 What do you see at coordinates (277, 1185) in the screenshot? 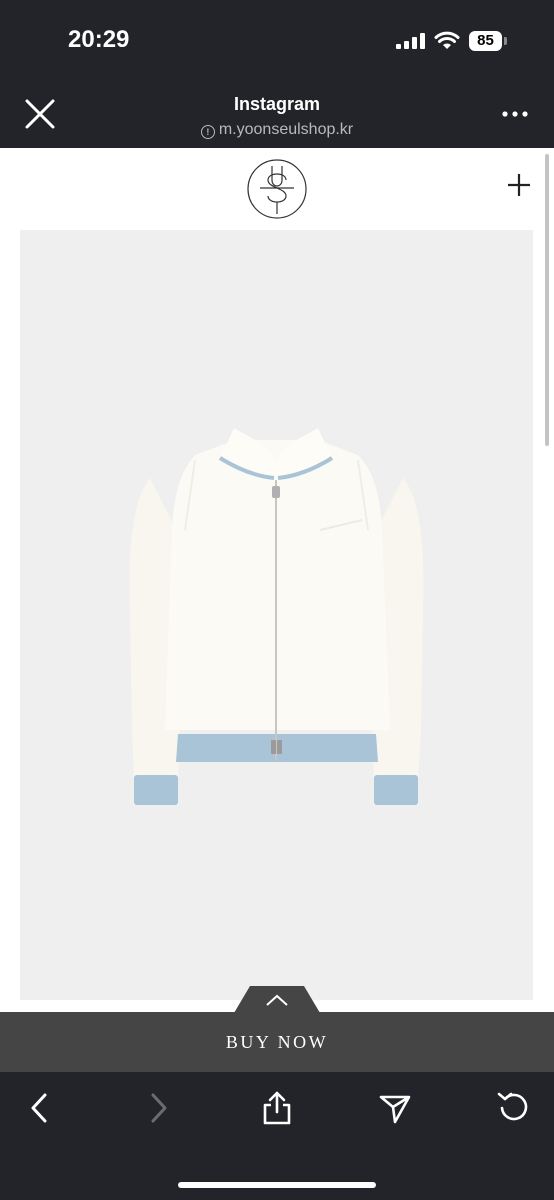
I see `home-indicator` at bounding box center [277, 1185].